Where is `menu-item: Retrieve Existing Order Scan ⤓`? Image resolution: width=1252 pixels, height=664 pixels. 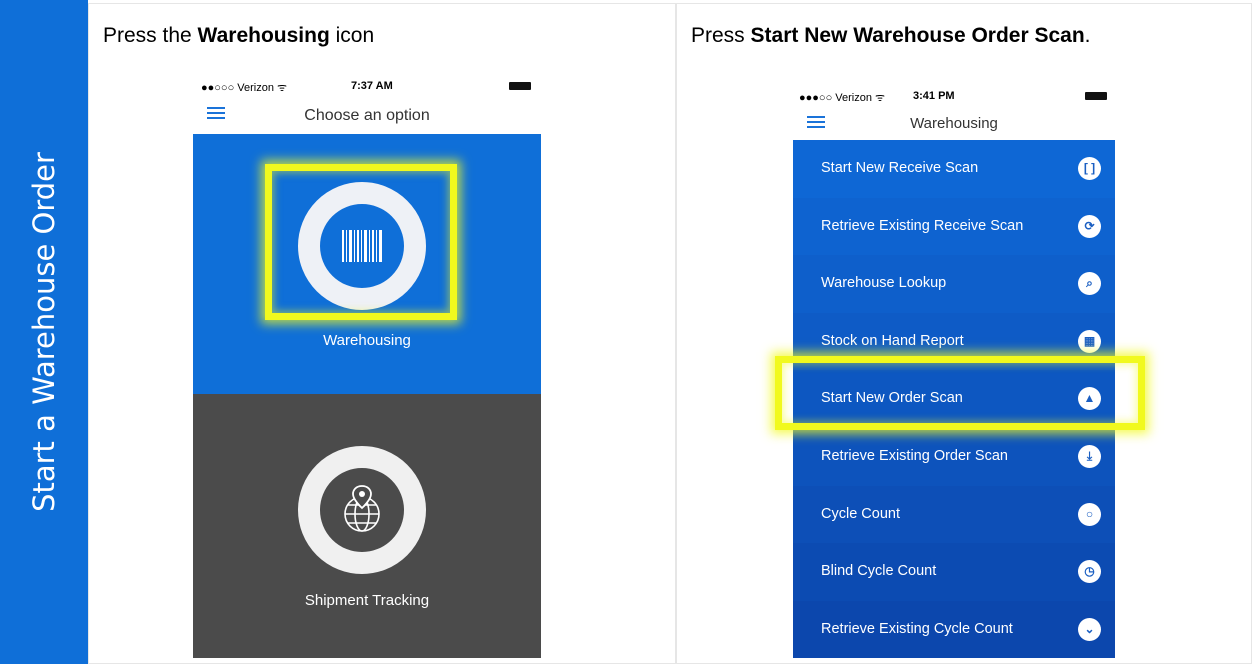 menu-item: Retrieve Existing Order Scan ⤓ is located at coordinates (954, 457).